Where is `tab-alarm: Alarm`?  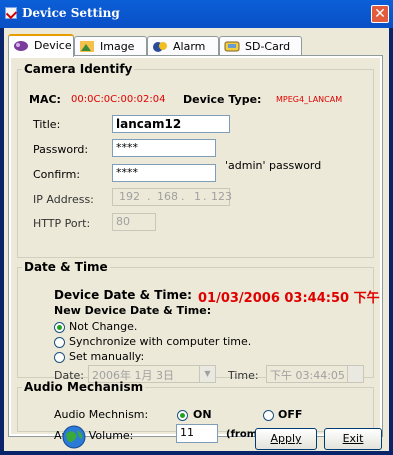 tab-alarm: Alarm is located at coordinates (183, 46).